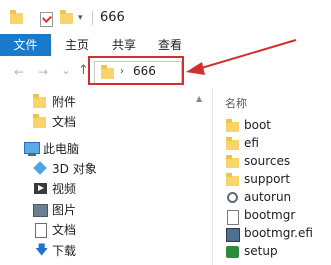  I want to click on title-bar: ▾ 666, so click(165, 17).